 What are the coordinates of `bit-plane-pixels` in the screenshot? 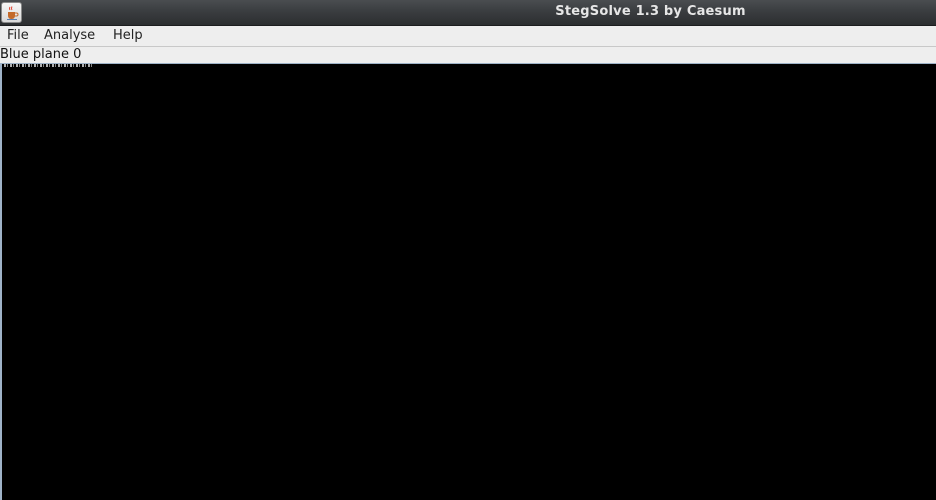 It's located at (49, 65).